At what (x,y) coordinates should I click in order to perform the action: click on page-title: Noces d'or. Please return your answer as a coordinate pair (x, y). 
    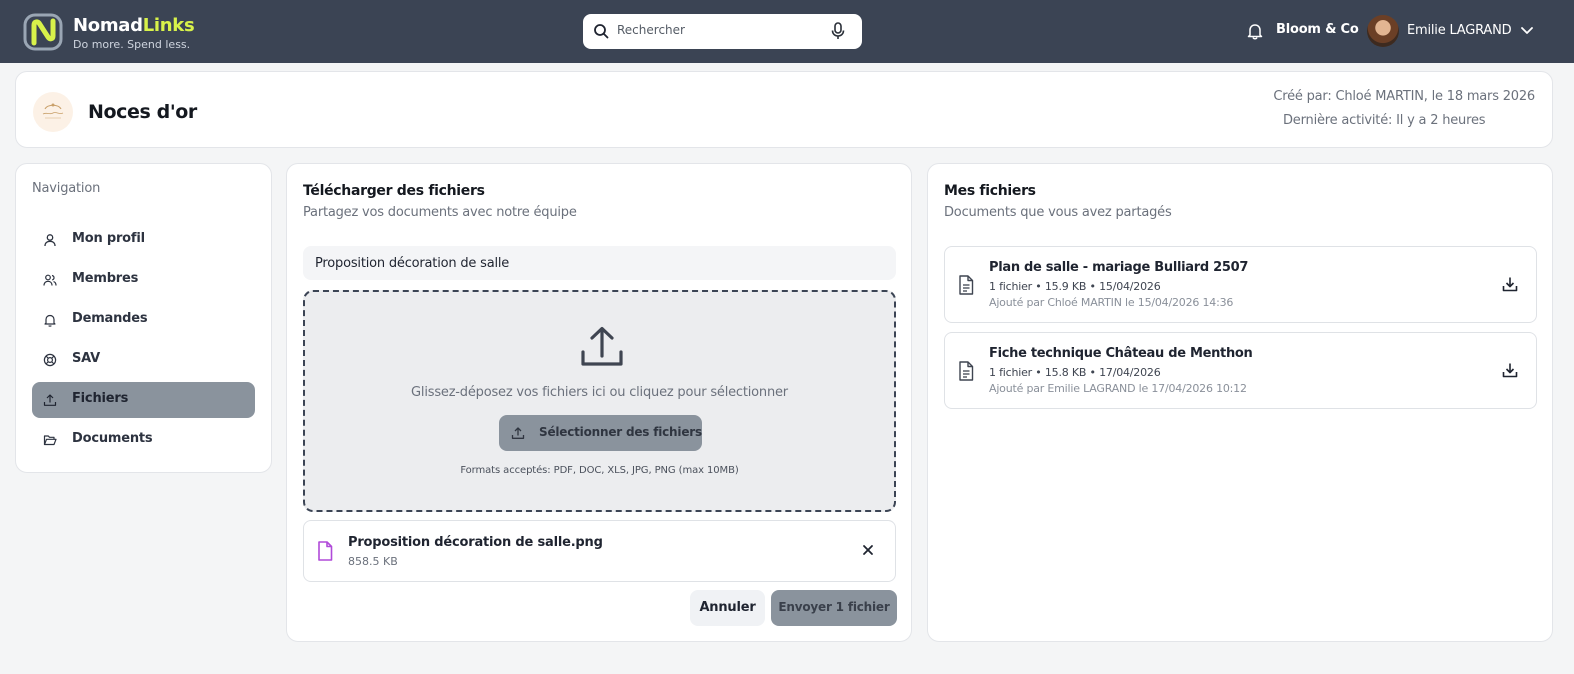
    Looking at the image, I should click on (142, 112).